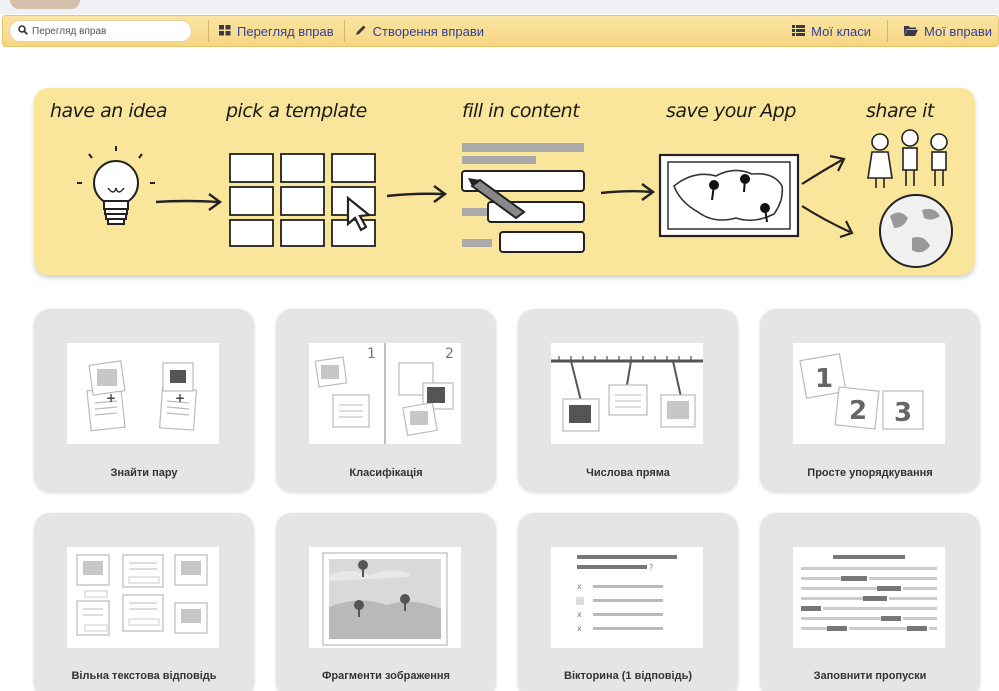  I want to click on map-board-icon, so click(729, 195).